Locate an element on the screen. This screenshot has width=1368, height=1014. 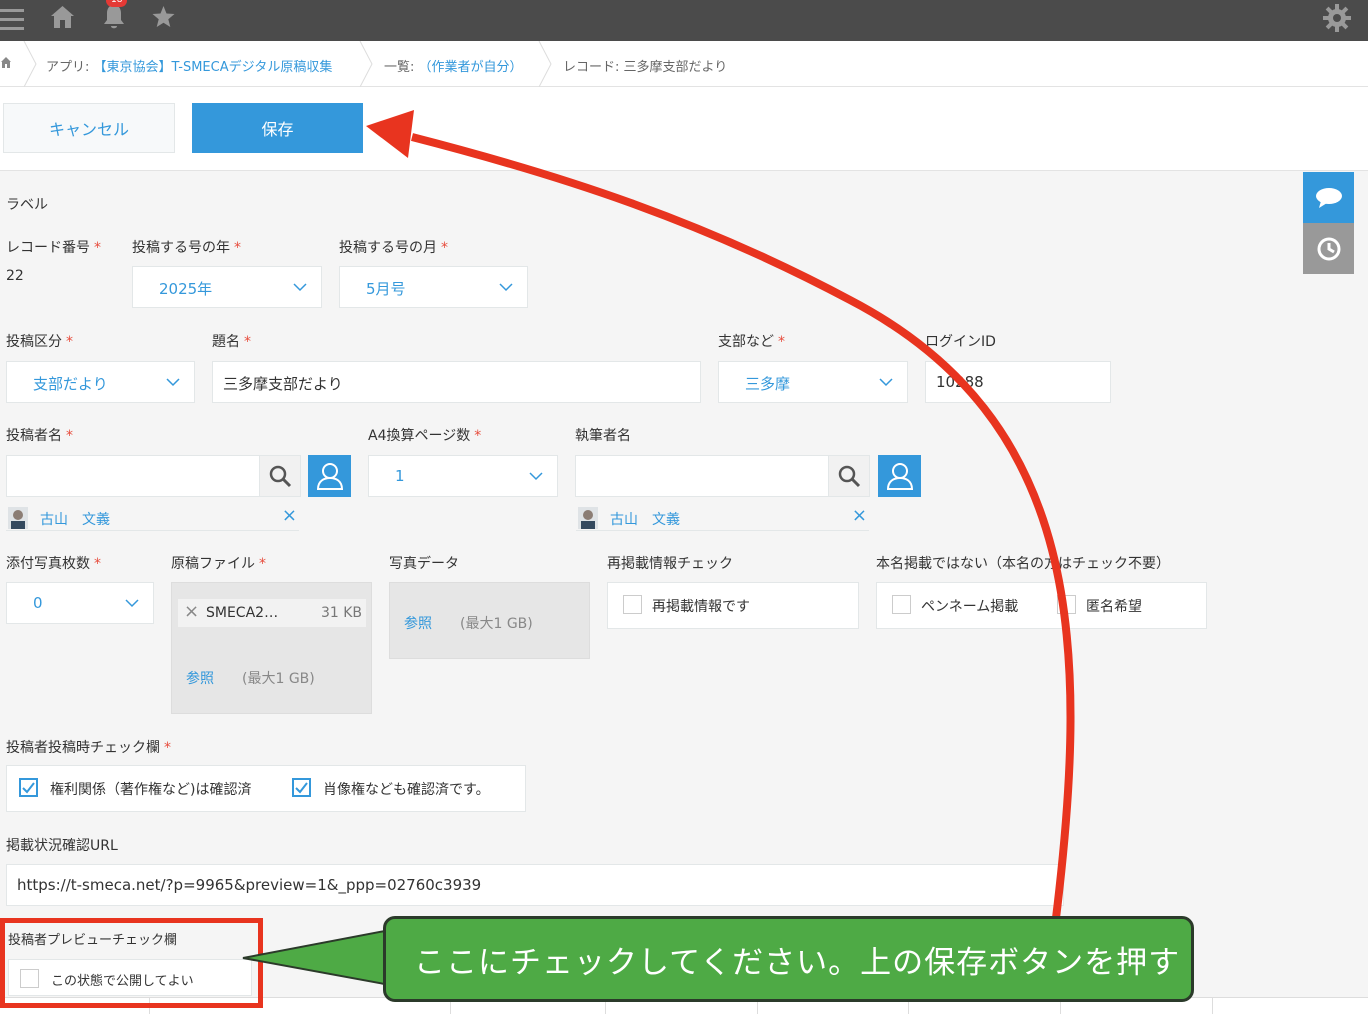
menu-icon is located at coordinates (12, 22).